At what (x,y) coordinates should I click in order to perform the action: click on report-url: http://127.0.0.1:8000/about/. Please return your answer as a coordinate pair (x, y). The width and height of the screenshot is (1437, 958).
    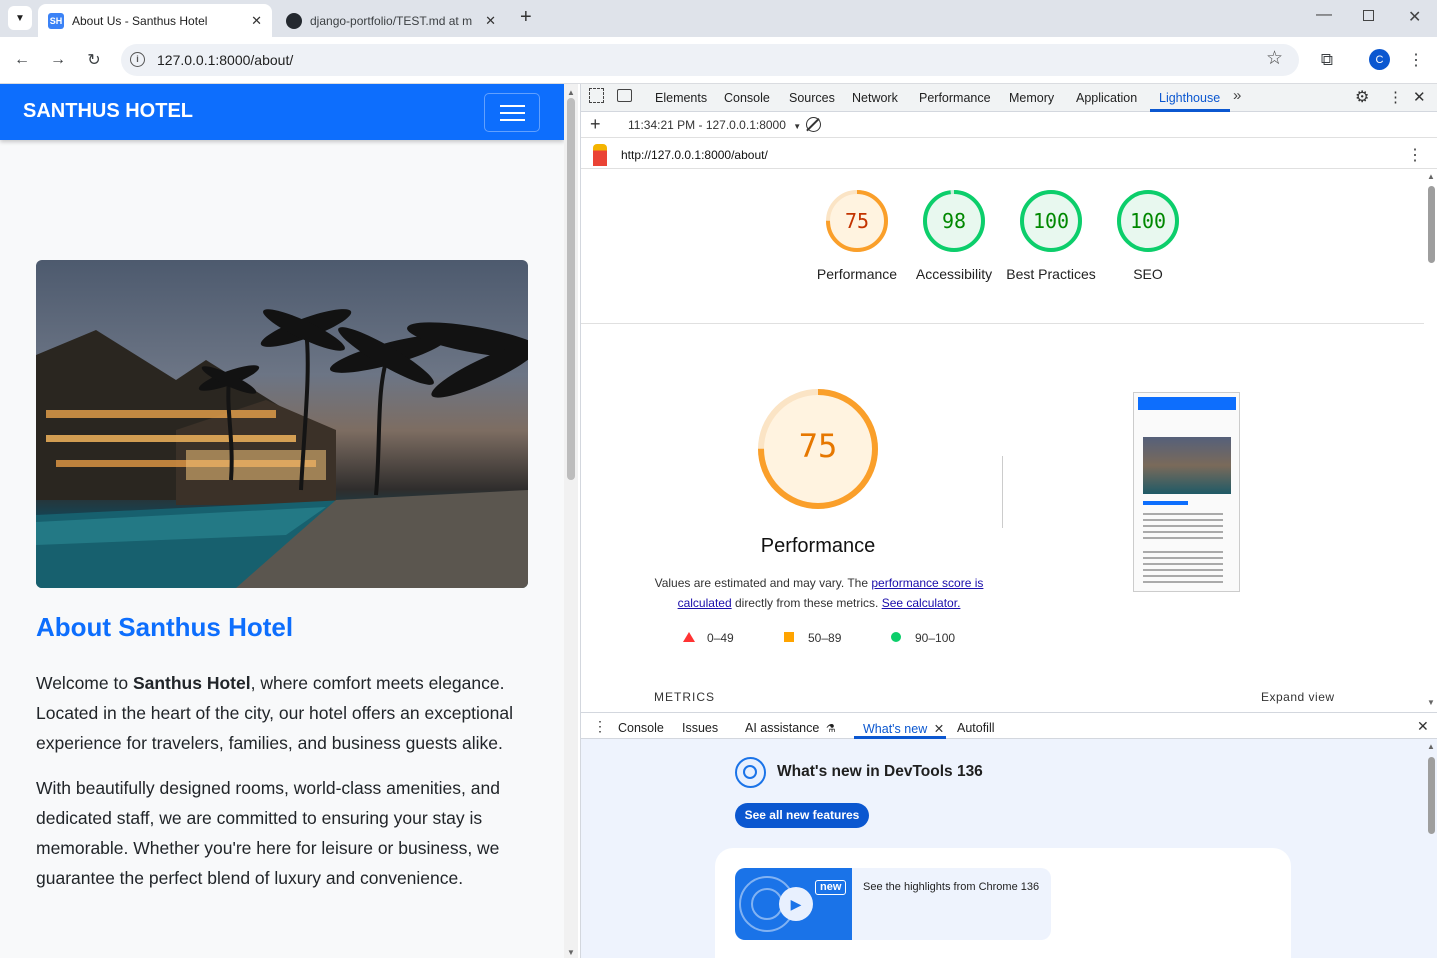
    Looking at the image, I should click on (694, 155).